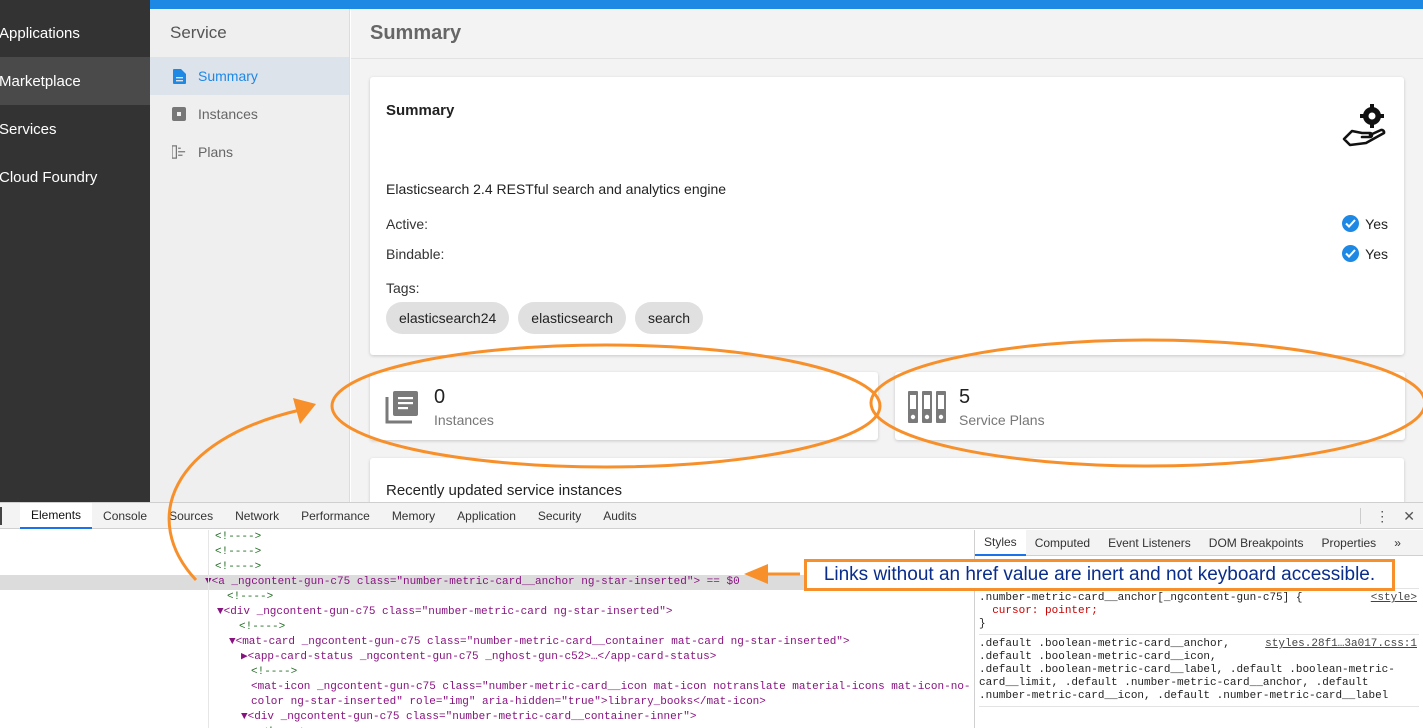 Image resolution: width=1423 pixels, height=728 pixels. Describe the element at coordinates (228, 114) in the screenshot. I see `sidenav-item-label: Instances` at that location.